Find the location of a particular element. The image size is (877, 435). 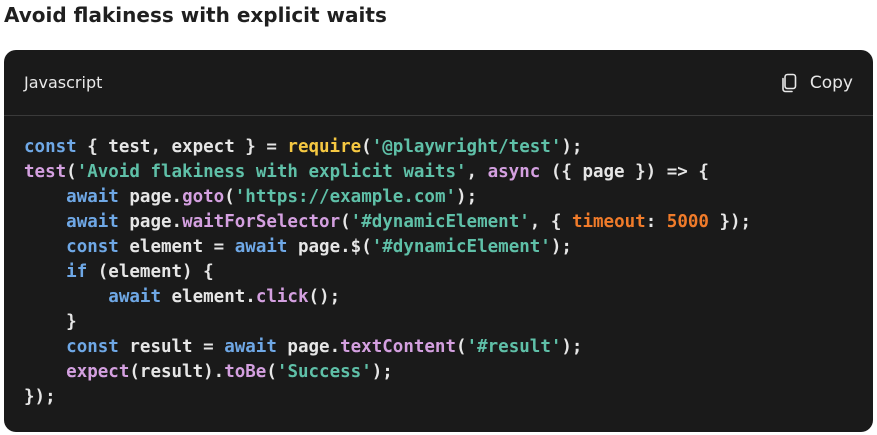

copy-icon is located at coordinates (789, 83).